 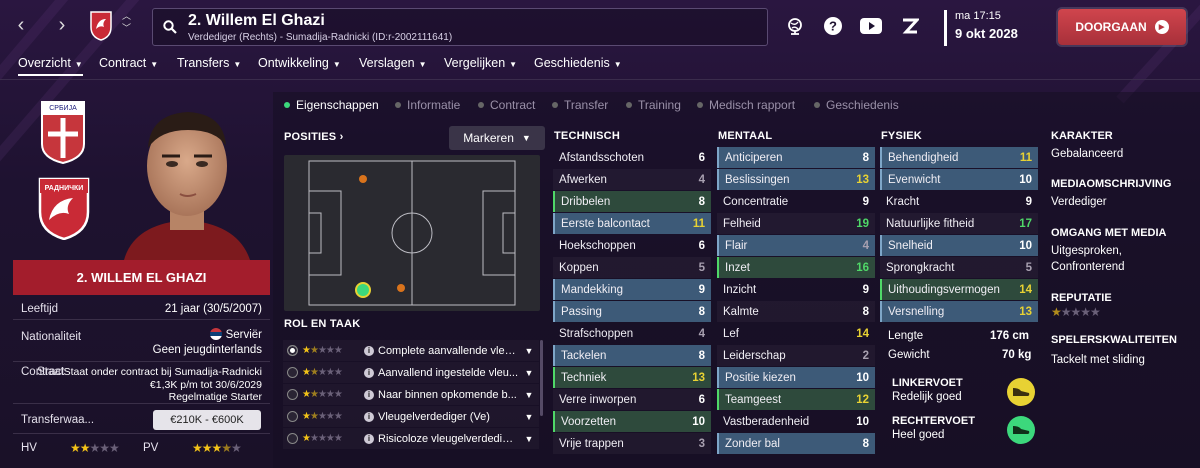 I want to click on globe-icon, so click(x=795, y=26).